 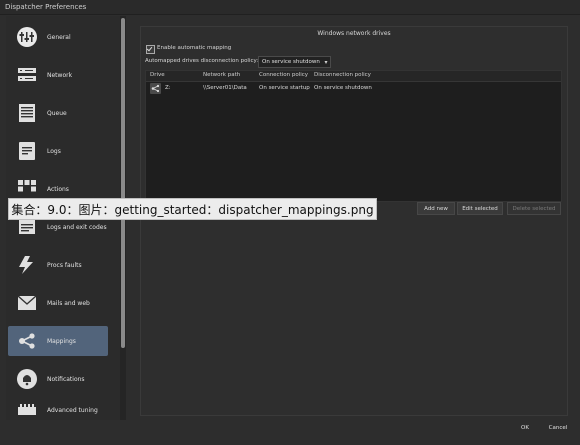 What do you see at coordinates (291, 62) in the screenshot?
I see `policy-select-value: On service shutdown` at bounding box center [291, 62].